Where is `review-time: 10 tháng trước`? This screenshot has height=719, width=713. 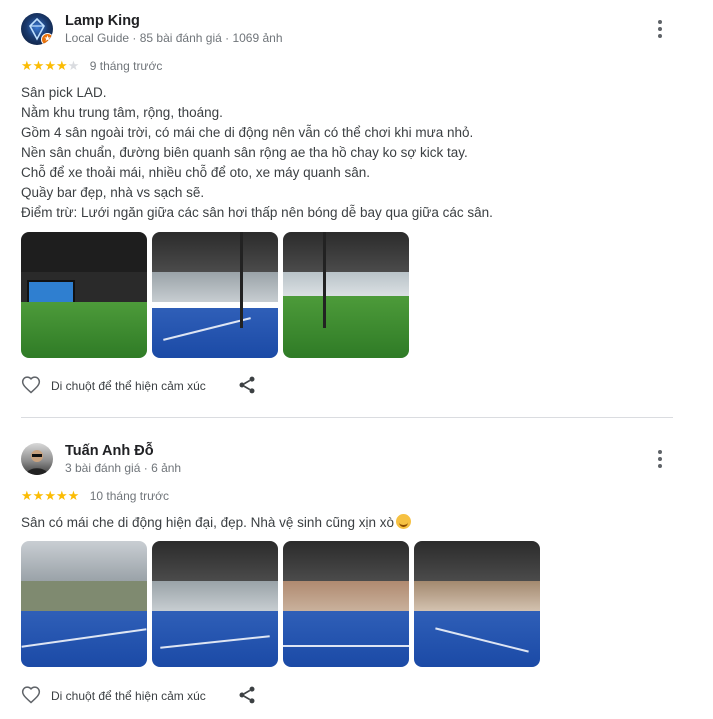 review-time: 10 tháng trước is located at coordinates (129, 495).